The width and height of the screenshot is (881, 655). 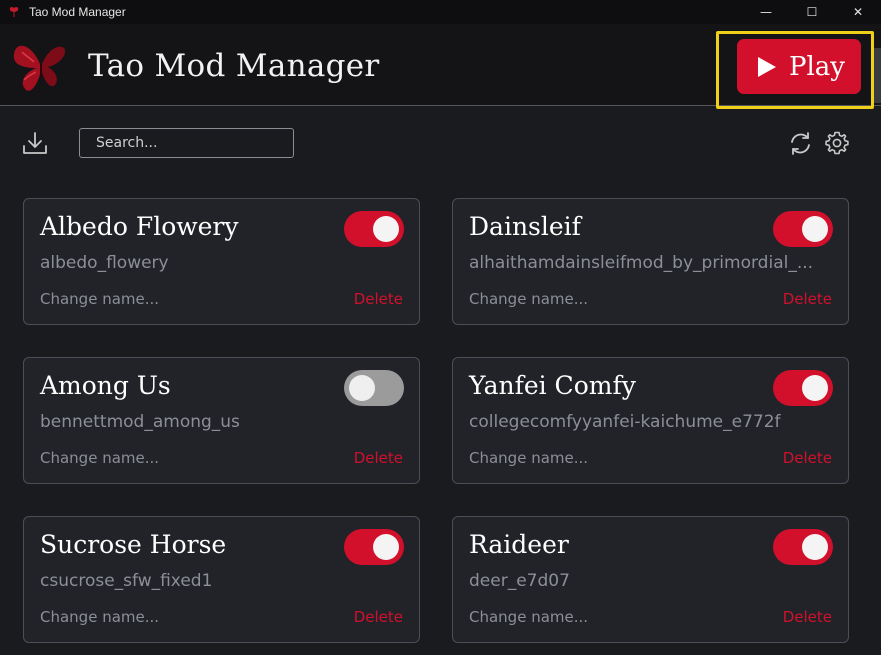 What do you see at coordinates (625, 422) in the screenshot?
I see `mod-folder-name: collegecomfyyanfei-kaichume_e772f` at bounding box center [625, 422].